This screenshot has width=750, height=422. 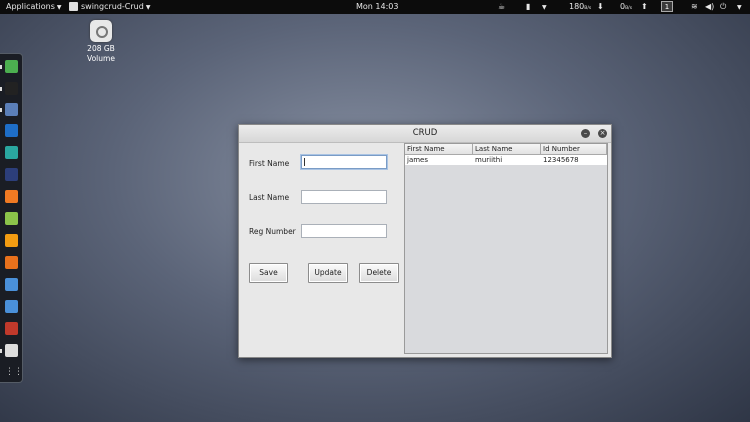 What do you see at coordinates (507, 149) in the screenshot?
I see `column-header-last-name: Last Name` at bounding box center [507, 149].